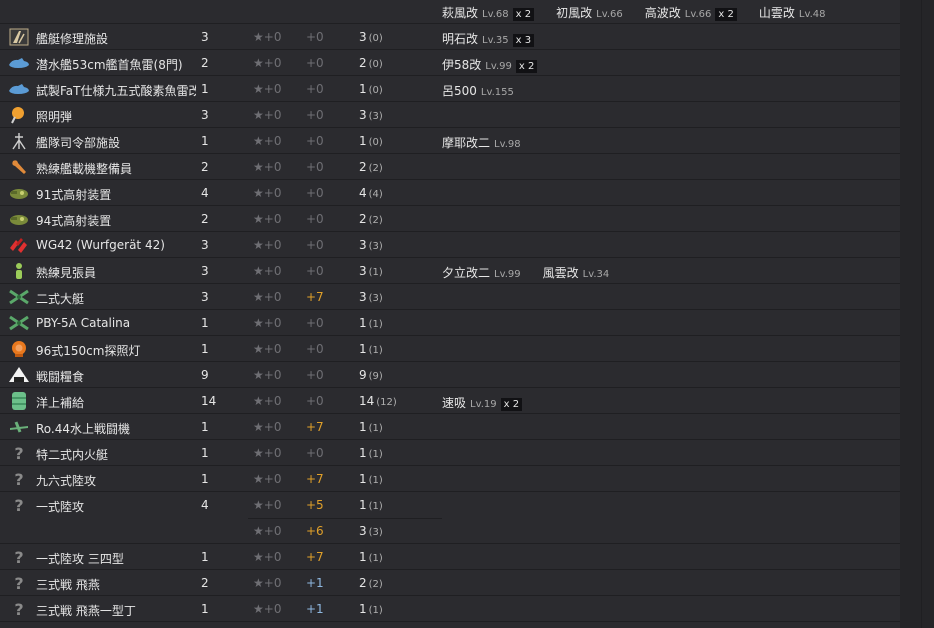 The height and width of the screenshot is (628, 934). What do you see at coordinates (371, 193) in the screenshot?
I see `total-count: 4 (4)` at bounding box center [371, 193].